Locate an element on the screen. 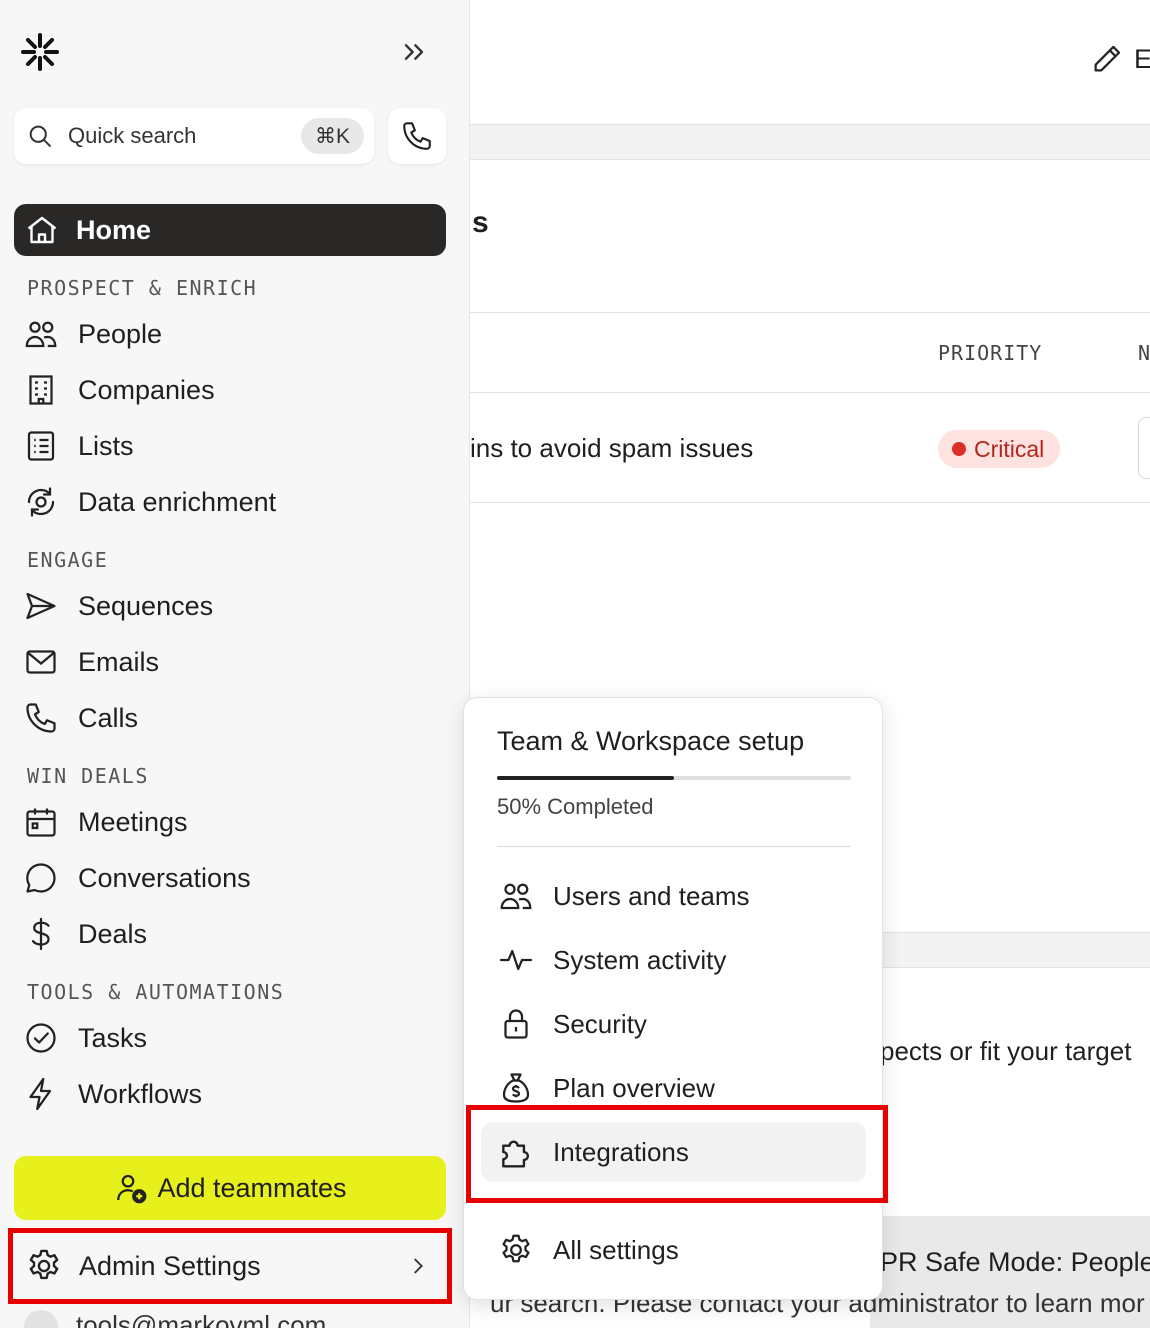 This screenshot has width=1150, height=1328. sidebar-item-emails: Emails is located at coordinates (234, 662).